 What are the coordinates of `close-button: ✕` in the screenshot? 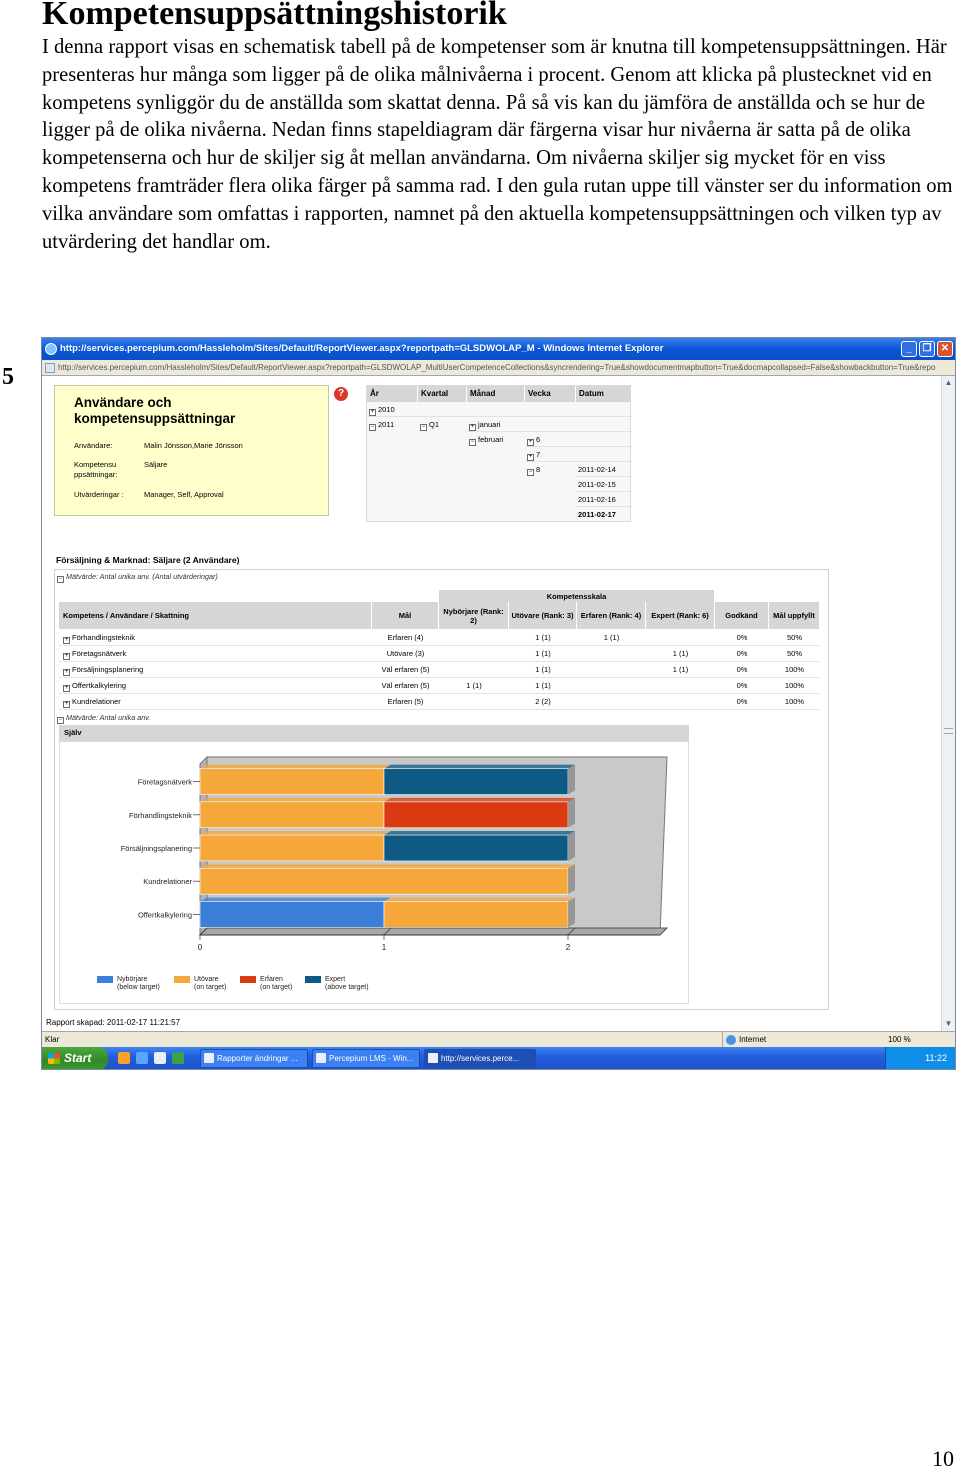 It's located at (945, 349).